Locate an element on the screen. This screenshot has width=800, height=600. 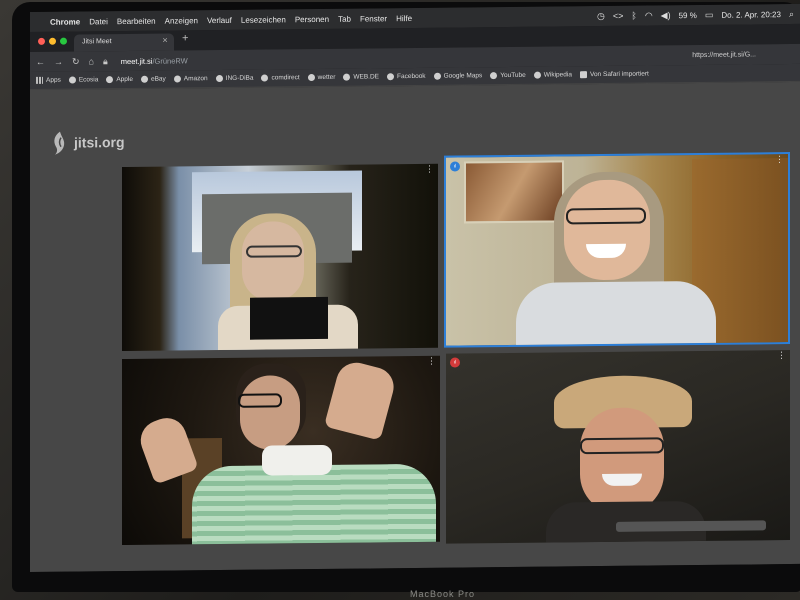
code-icon: <> is located at coordinates (618, 16).